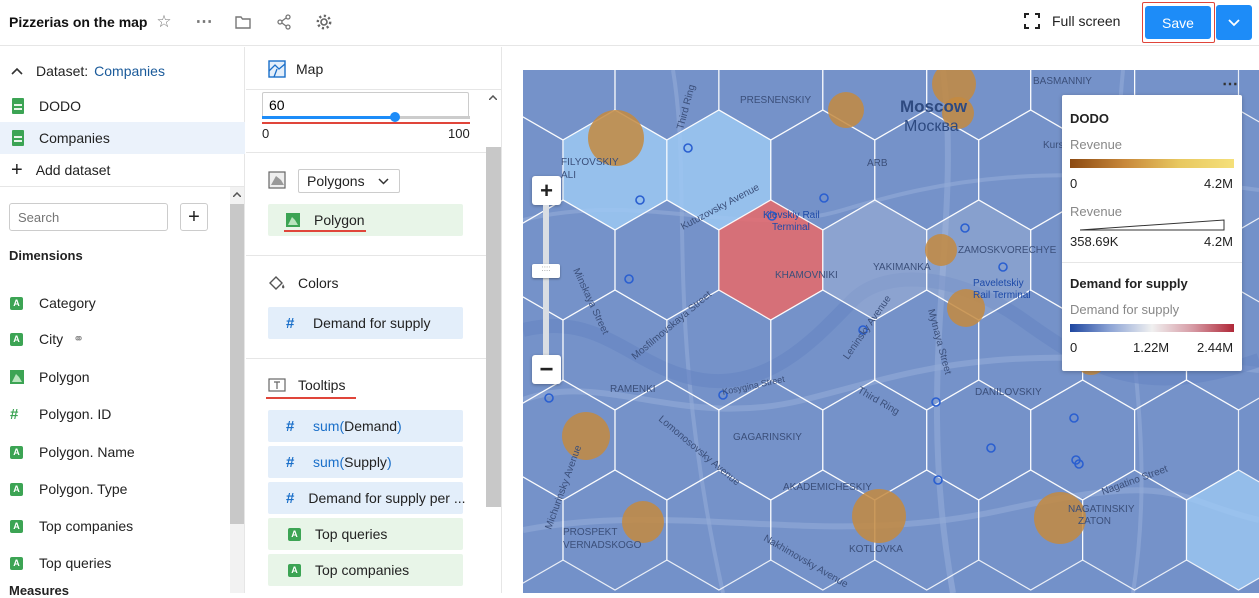  What do you see at coordinates (336, 181) in the screenshot?
I see `layer-type-value: Polygons` at bounding box center [336, 181].